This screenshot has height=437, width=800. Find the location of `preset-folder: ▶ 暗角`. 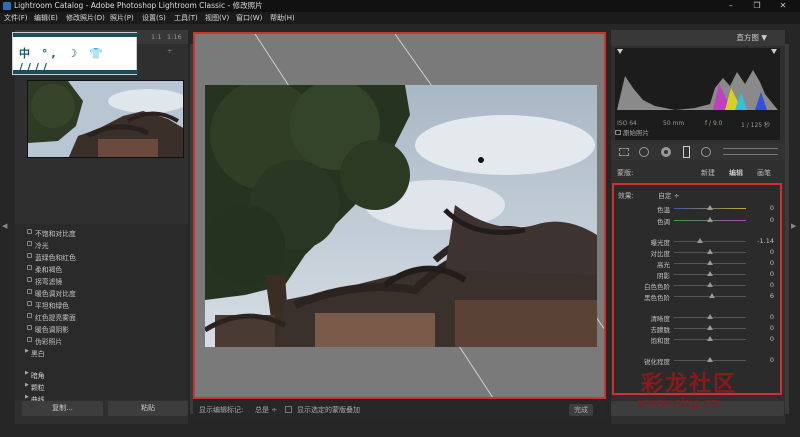

preset-folder: ▶ 暗角 is located at coordinates (35, 375).